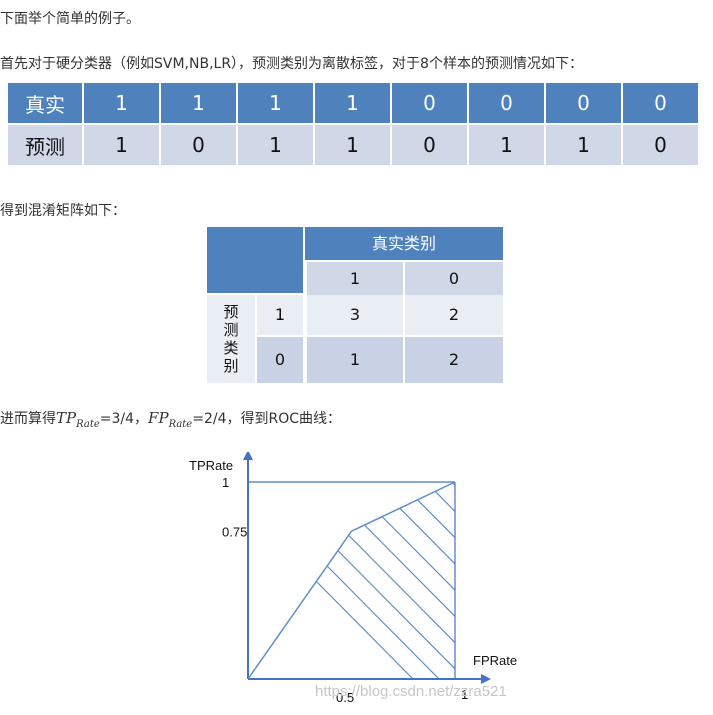 This screenshot has height=715, width=713. What do you see at coordinates (355, 315) in the screenshot?
I see `cm-cell-tp: 3` at bounding box center [355, 315].